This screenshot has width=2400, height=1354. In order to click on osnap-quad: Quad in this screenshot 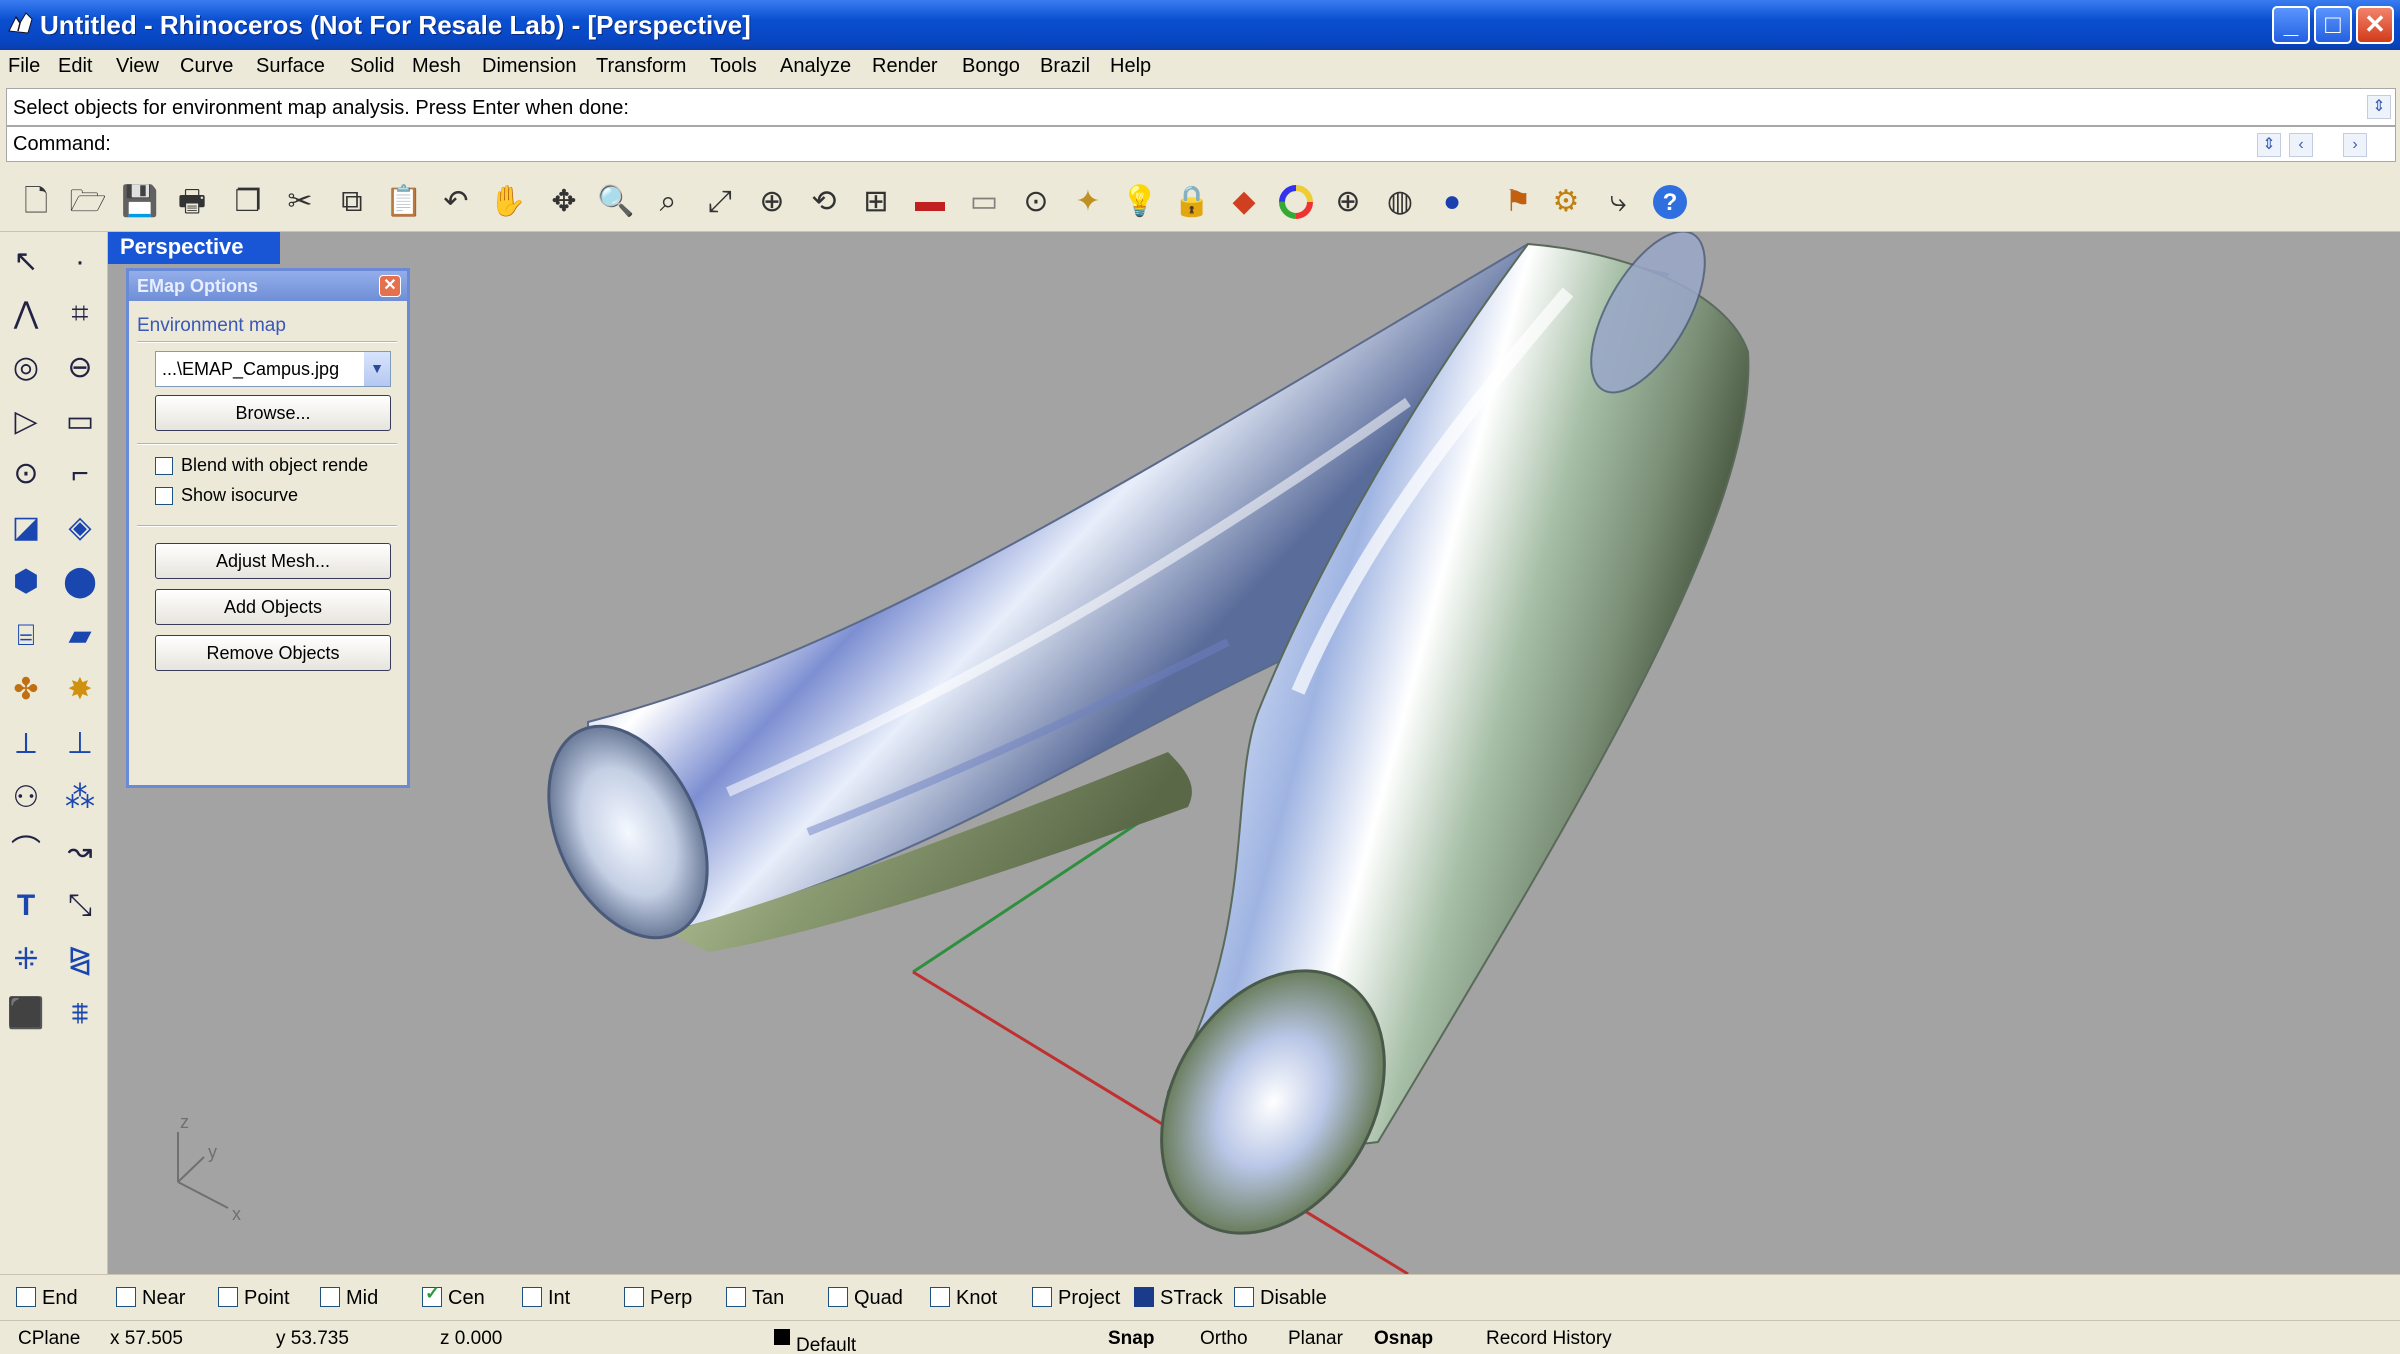, I will do `click(865, 1298)`.